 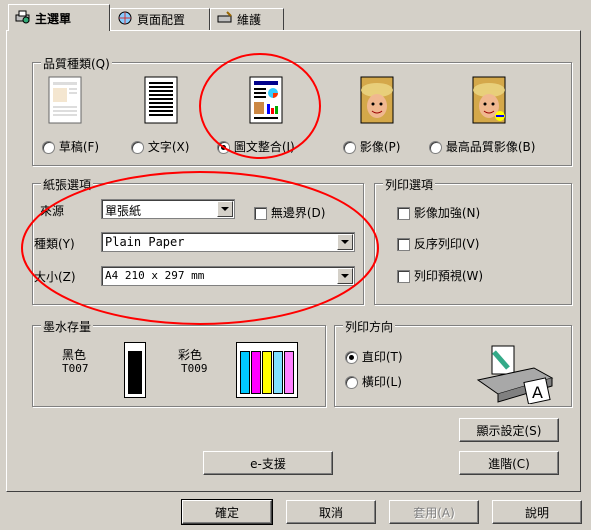 What do you see at coordinates (435, 147) in the screenshot?
I see `best-photo-radio` at bounding box center [435, 147].